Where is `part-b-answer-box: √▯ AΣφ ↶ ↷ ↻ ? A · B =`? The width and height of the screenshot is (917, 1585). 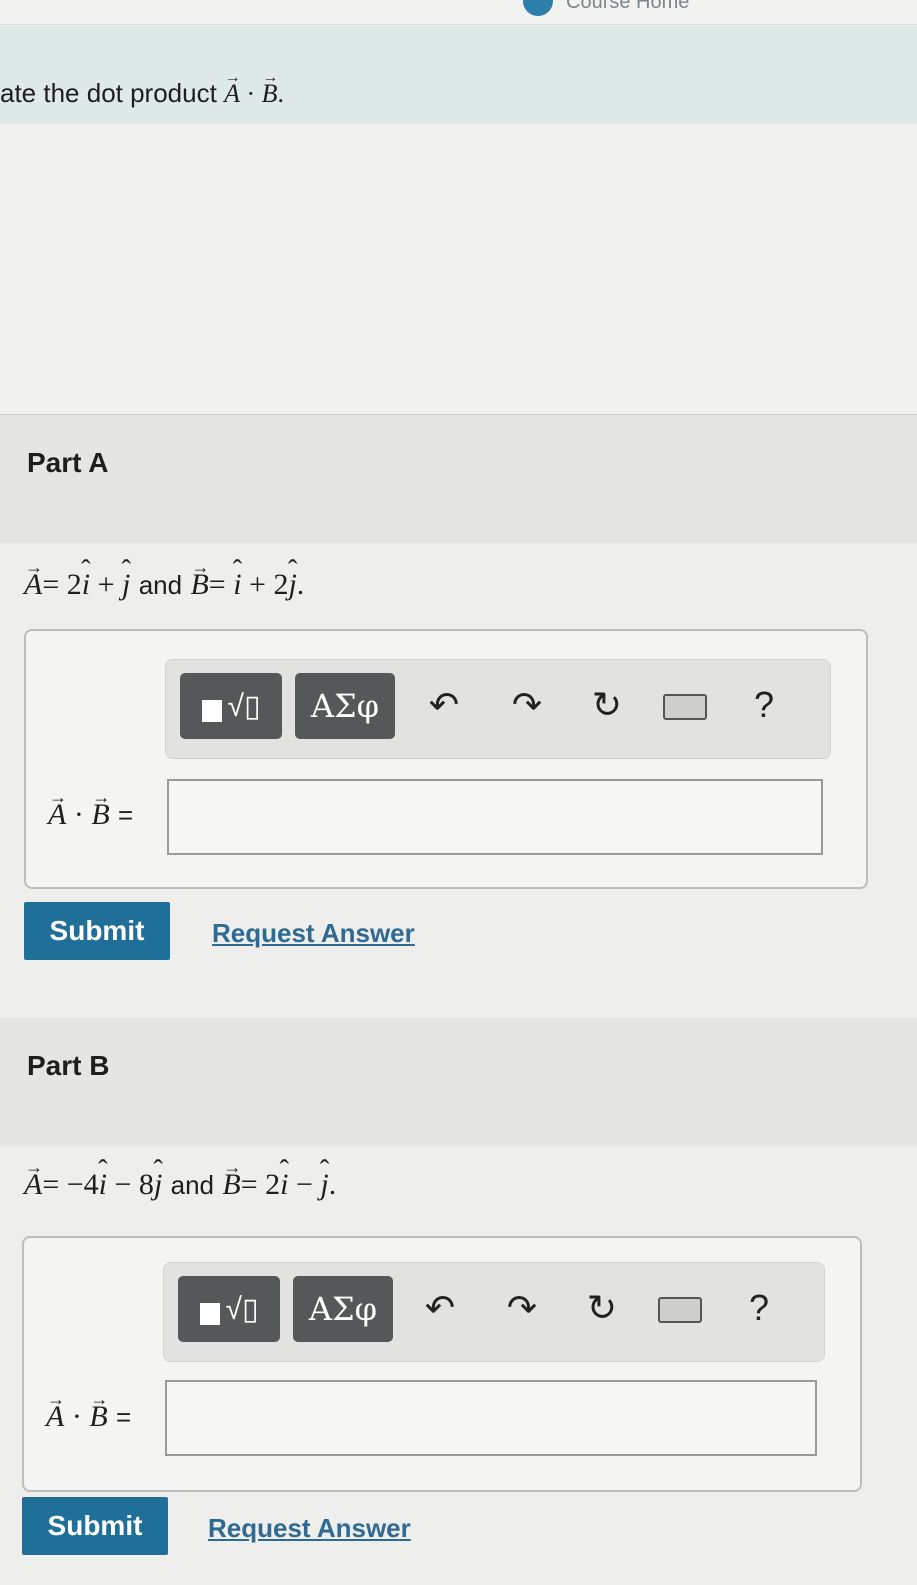
part-b-answer-box: √▯ AΣφ ↶ ↷ ↻ ? A · B = is located at coordinates (442, 1364).